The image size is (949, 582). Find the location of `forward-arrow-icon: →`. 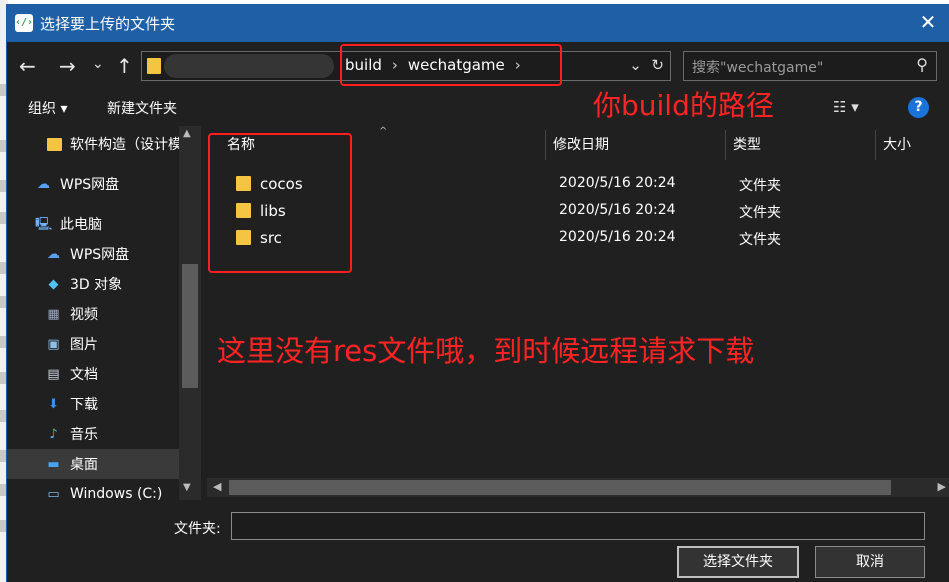

forward-arrow-icon: → is located at coordinates (67, 66).